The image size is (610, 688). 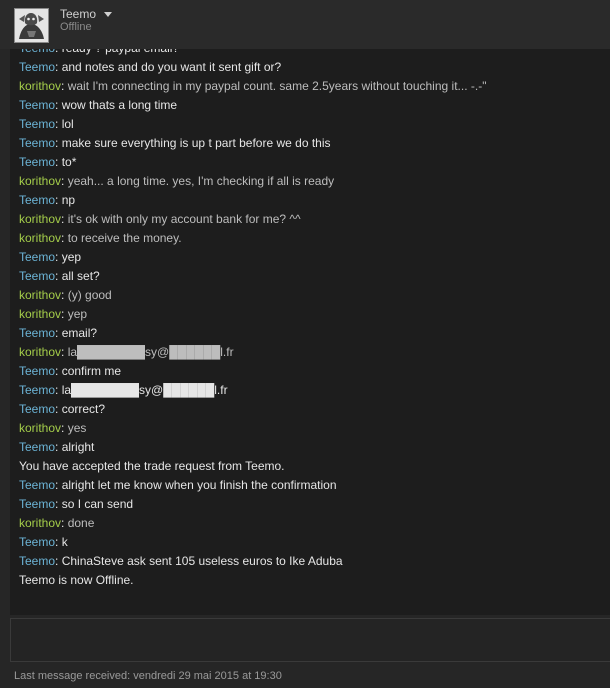 I want to click on chat-header: Teemo Offline, so click(x=305, y=24).